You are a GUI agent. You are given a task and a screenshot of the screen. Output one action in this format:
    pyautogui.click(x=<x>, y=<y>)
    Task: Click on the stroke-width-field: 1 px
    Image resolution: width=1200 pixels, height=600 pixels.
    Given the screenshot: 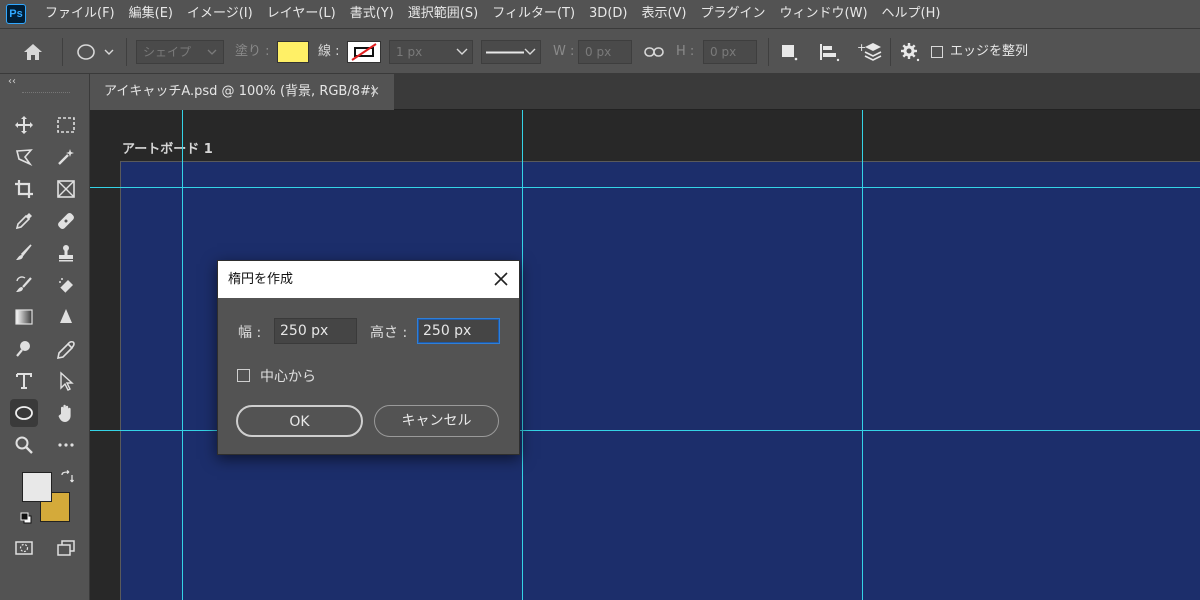 What is the action you would take?
    pyautogui.click(x=431, y=52)
    